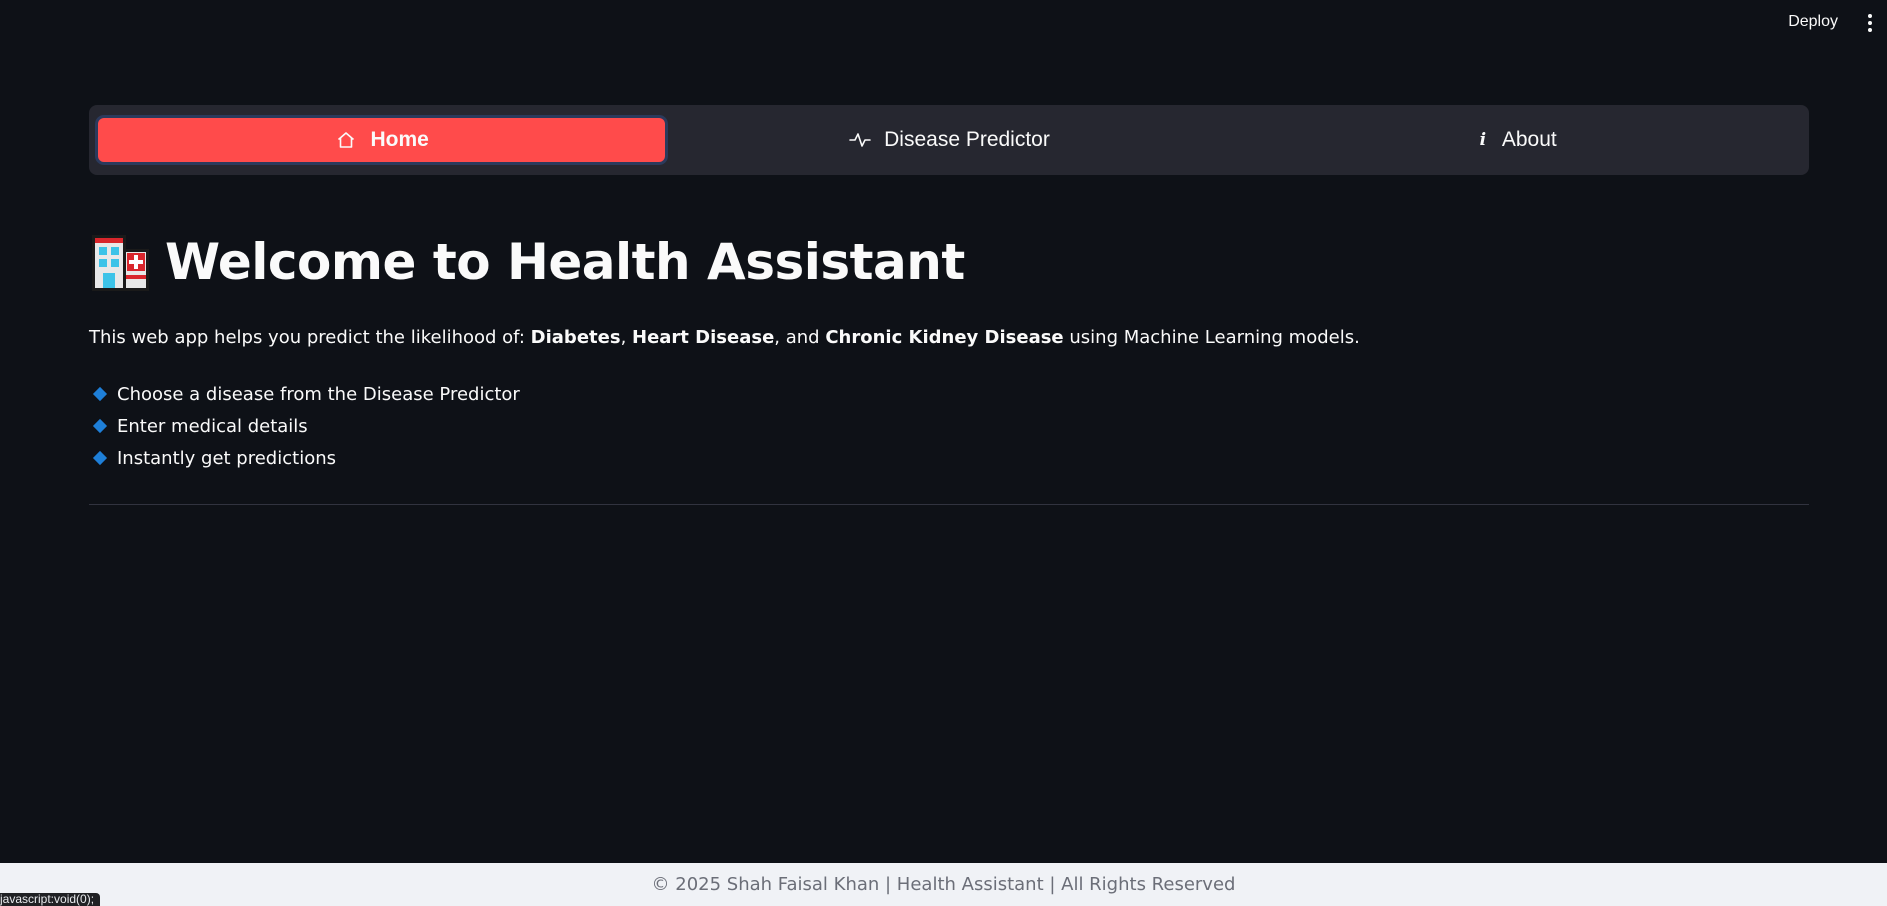 This screenshot has height=906, width=1887. I want to click on info-icon: i, so click(1483, 140).